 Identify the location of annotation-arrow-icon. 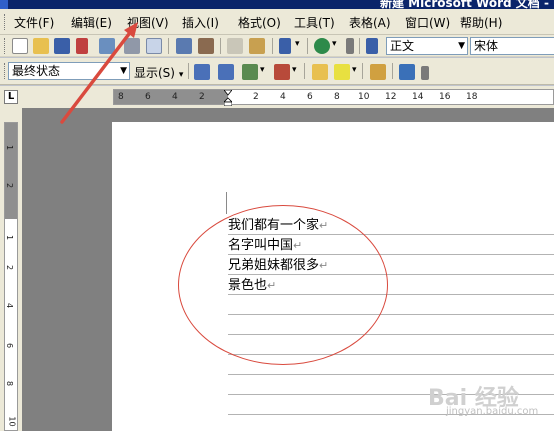
(99, 73).